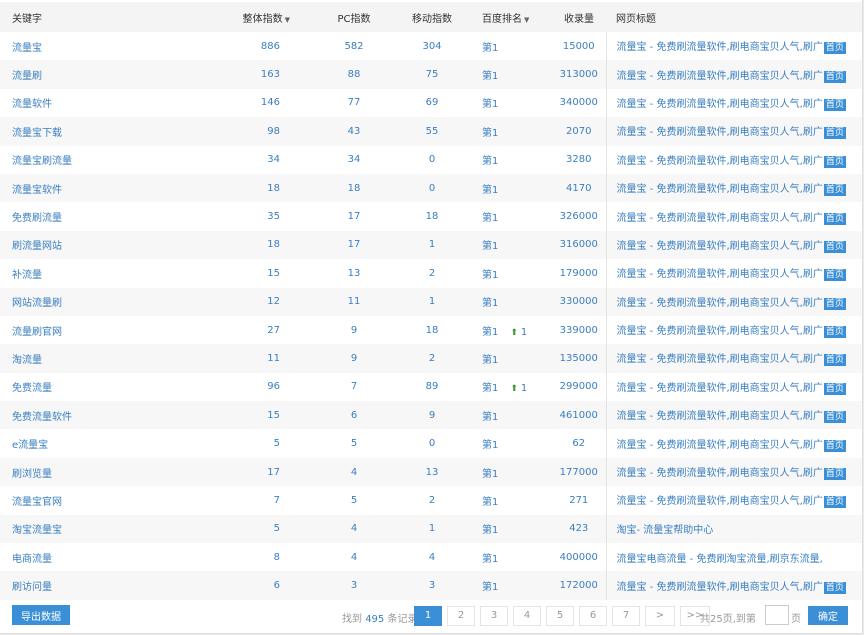 Image resolution: width=864 pixels, height=635 pixels. I want to click on keyword-link-text: 刷访问量, so click(32, 587).